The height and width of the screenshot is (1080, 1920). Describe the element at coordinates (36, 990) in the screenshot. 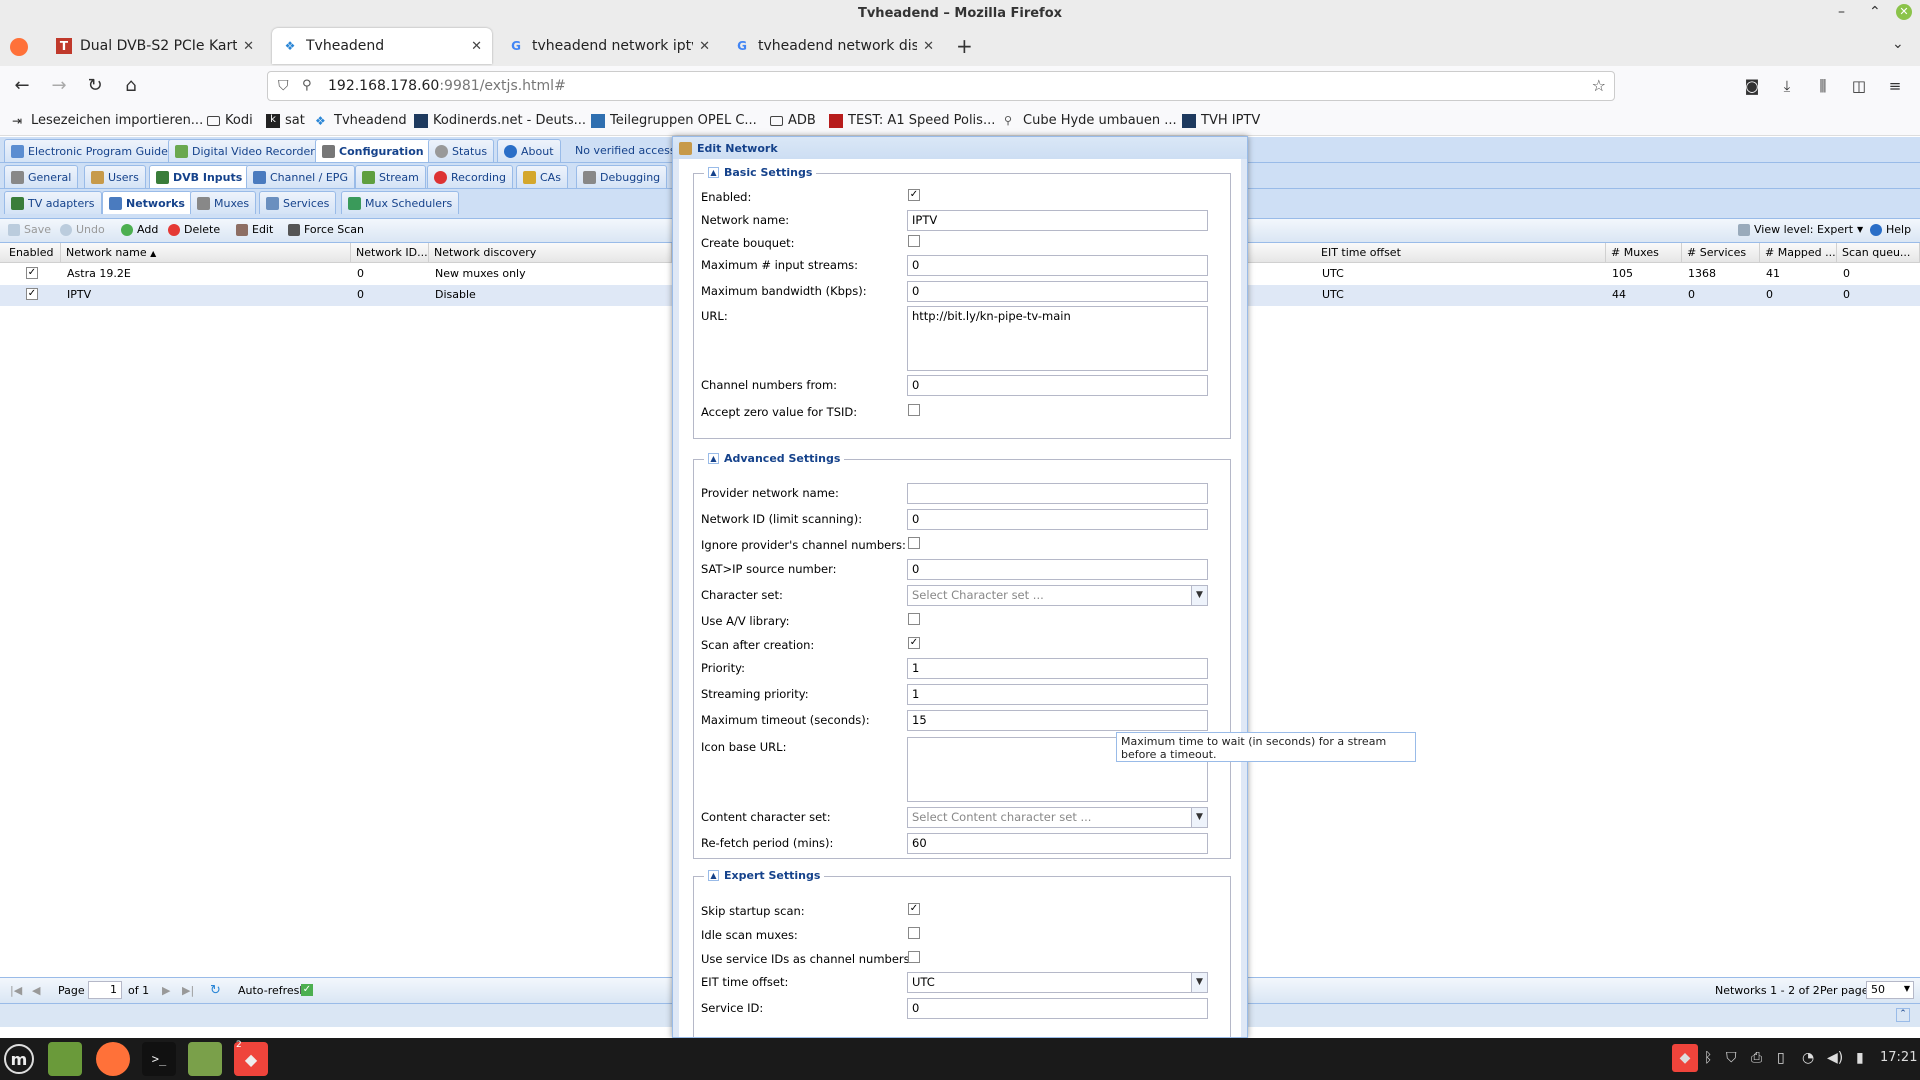

I see `prev-page-icon: ◀` at that location.